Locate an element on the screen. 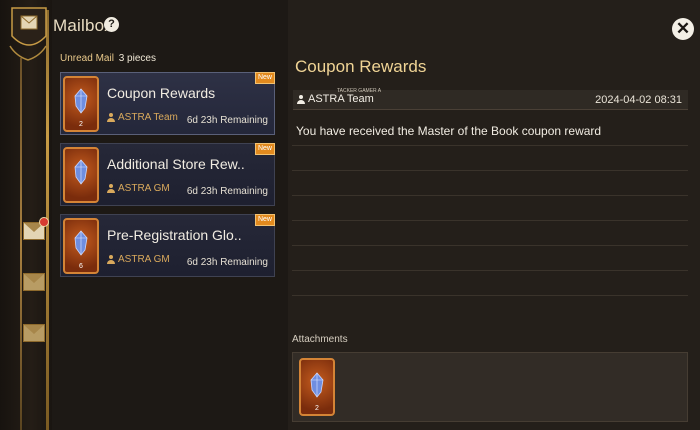 The image size is (700, 430). mail-subject: Additional Store Rew.. is located at coordinates (176, 164).